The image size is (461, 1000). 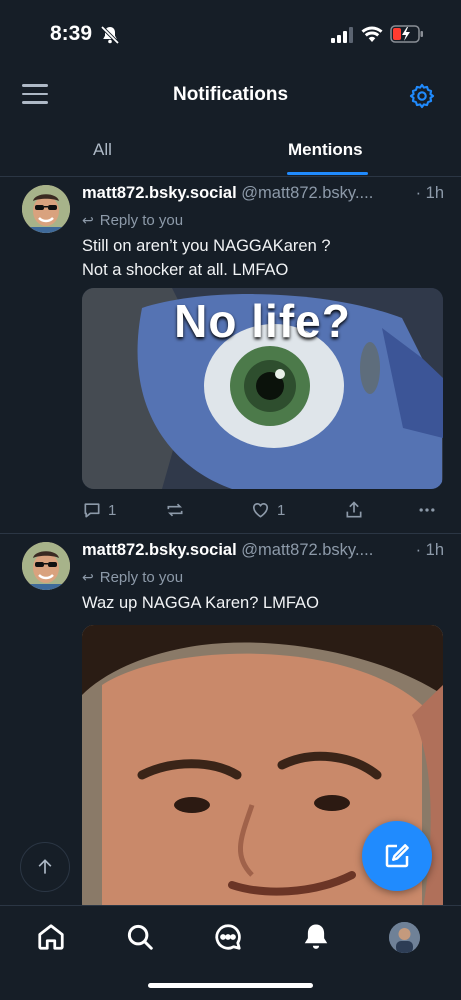 What do you see at coordinates (327, 173) in the screenshot?
I see `active-tab-indicator` at bounding box center [327, 173].